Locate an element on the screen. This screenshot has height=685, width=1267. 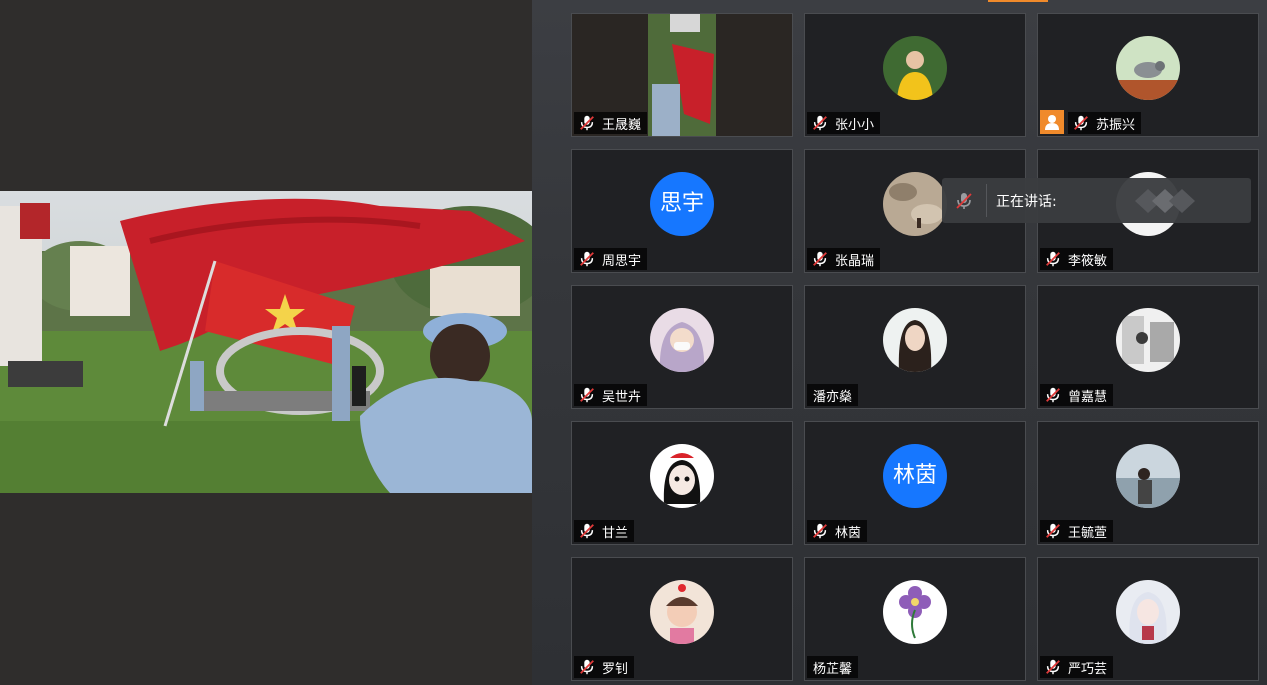
participant-tile: 罗钊 is located at coordinates (682, 619).